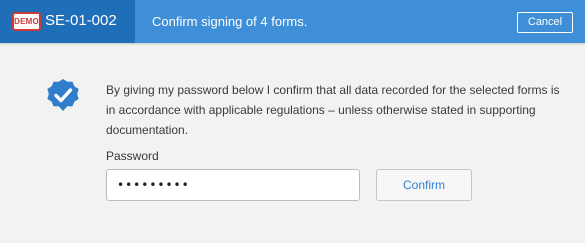 This screenshot has width=585, height=243. I want to click on password-label: Password, so click(132, 156).